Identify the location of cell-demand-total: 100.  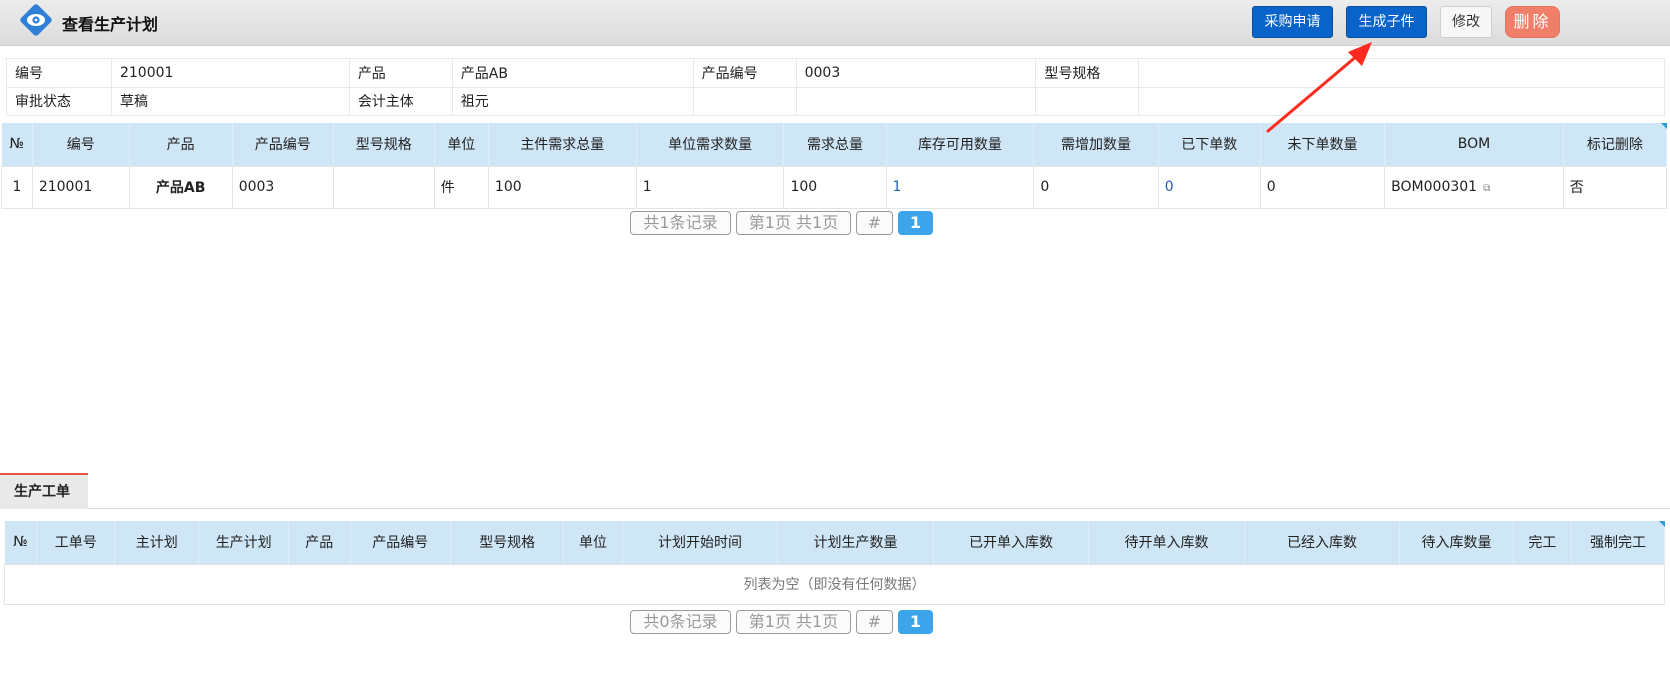
(835, 187).